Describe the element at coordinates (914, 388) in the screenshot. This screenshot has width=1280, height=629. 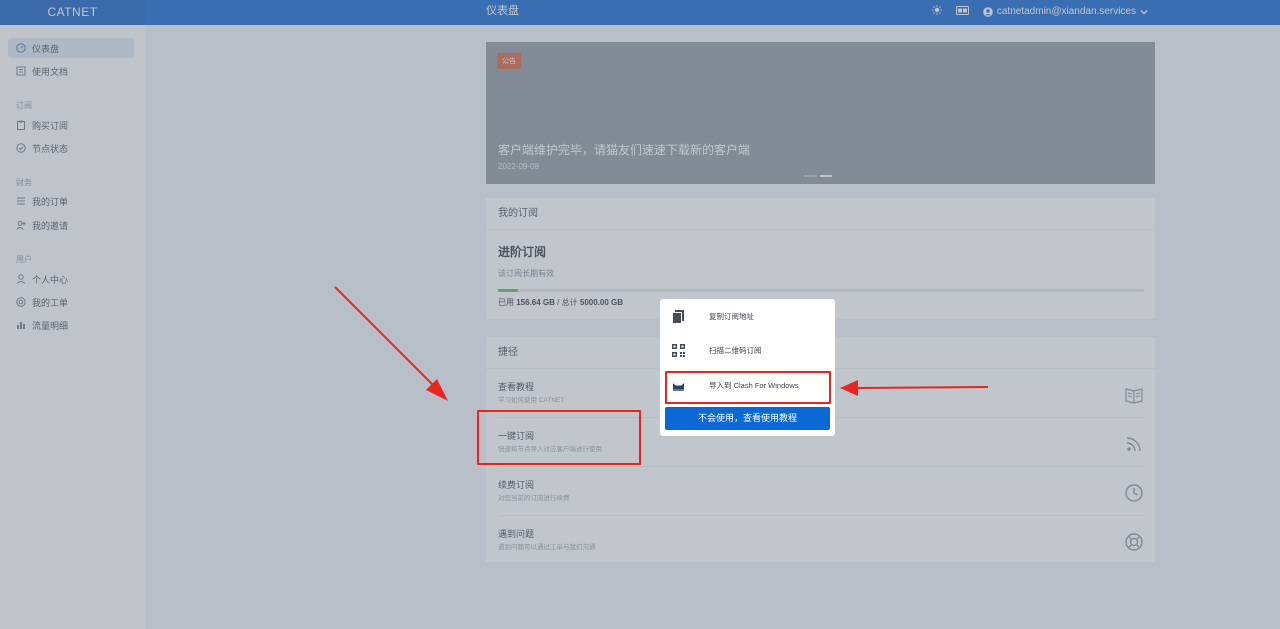
I see `annotation-arrow-right` at that location.